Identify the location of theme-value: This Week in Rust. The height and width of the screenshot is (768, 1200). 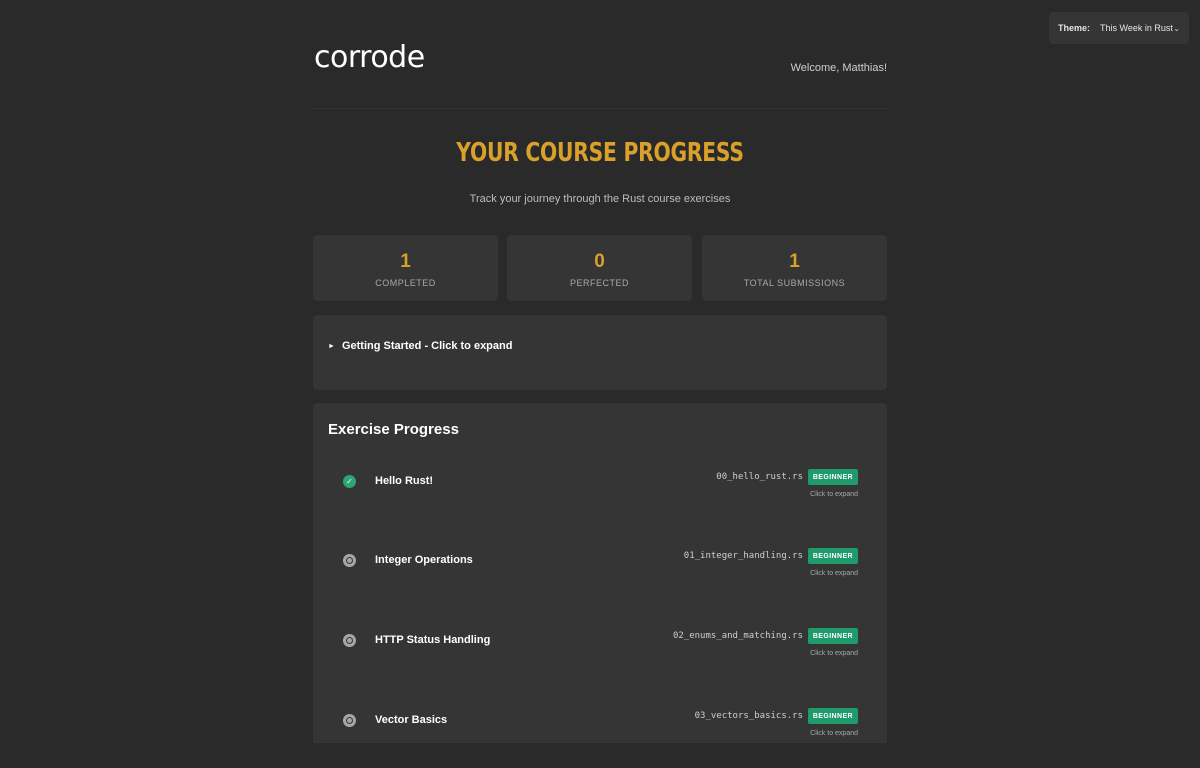
(1136, 28).